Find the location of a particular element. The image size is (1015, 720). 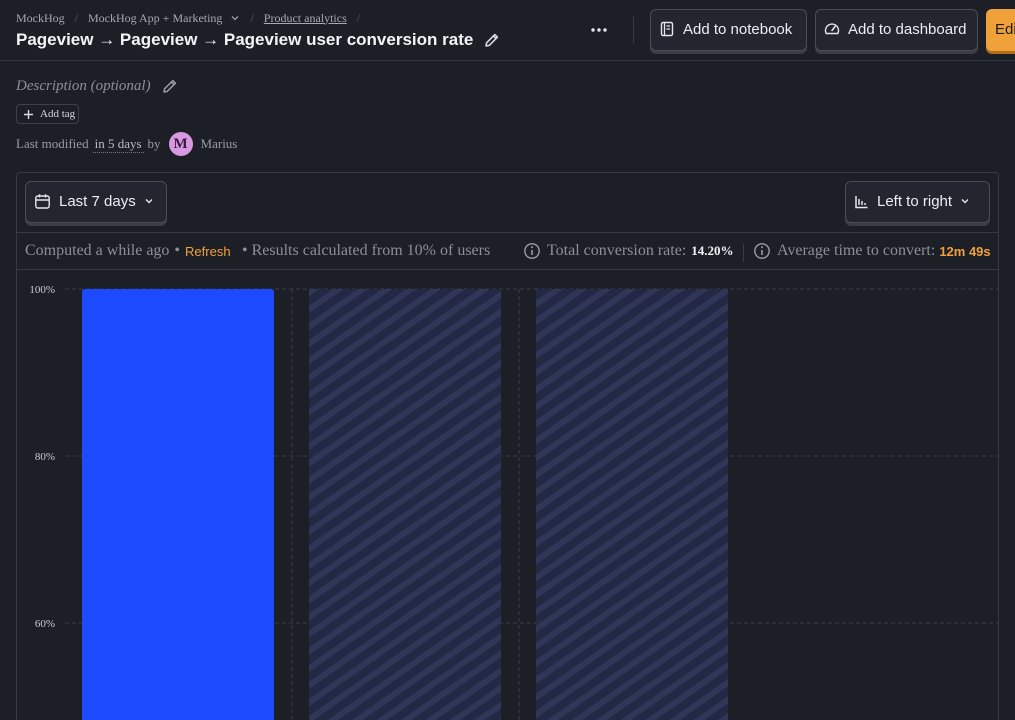

insight-filters-bar: Last 7 days Left to right is located at coordinates (507, 203).